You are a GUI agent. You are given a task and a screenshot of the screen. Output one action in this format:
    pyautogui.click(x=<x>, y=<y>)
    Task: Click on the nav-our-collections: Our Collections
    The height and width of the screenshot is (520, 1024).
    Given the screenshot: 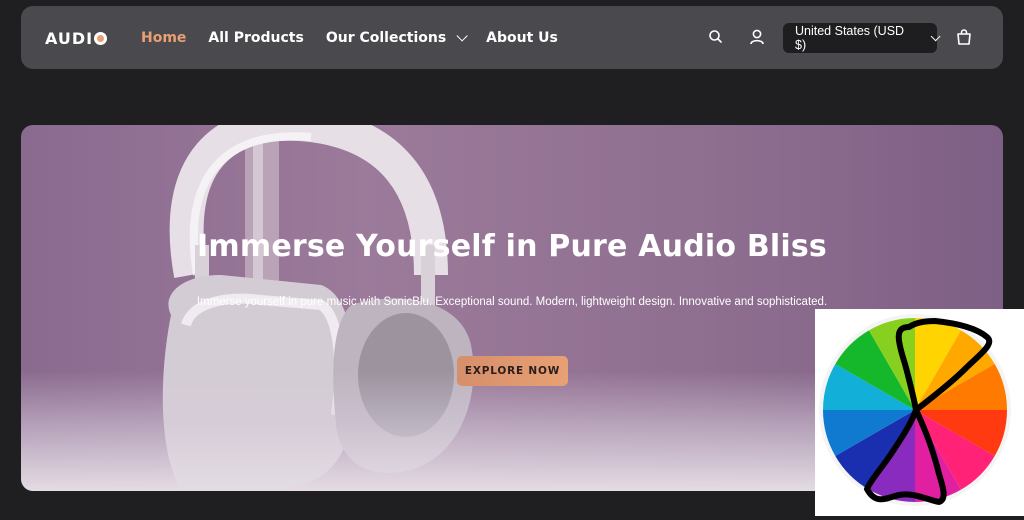 What is the action you would take?
    pyautogui.click(x=396, y=37)
    